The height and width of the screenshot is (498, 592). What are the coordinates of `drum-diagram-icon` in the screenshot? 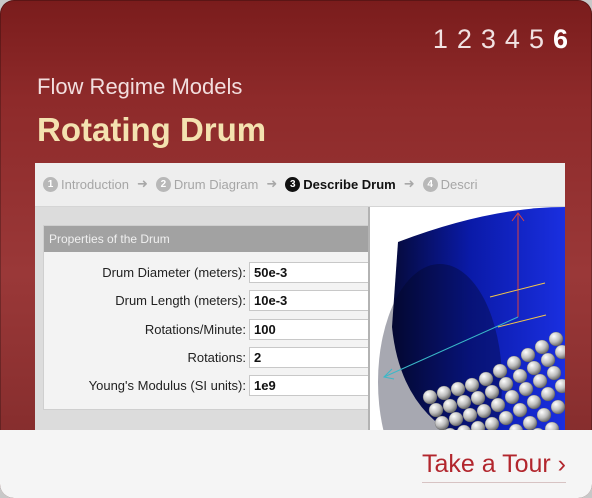 It's located at (471, 322).